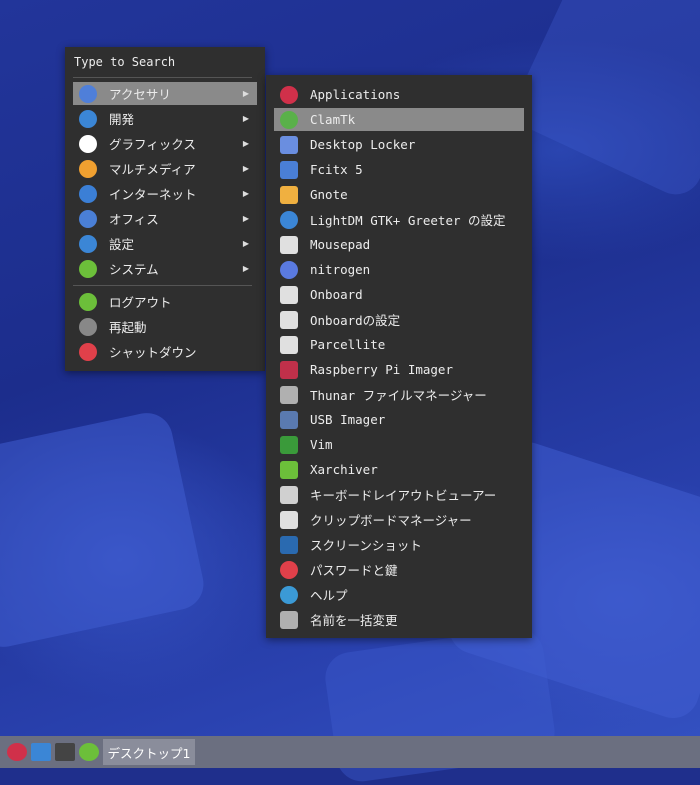  Describe the element at coordinates (329, 194) in the screenshot. I see `app-label: Gnote` at that location.